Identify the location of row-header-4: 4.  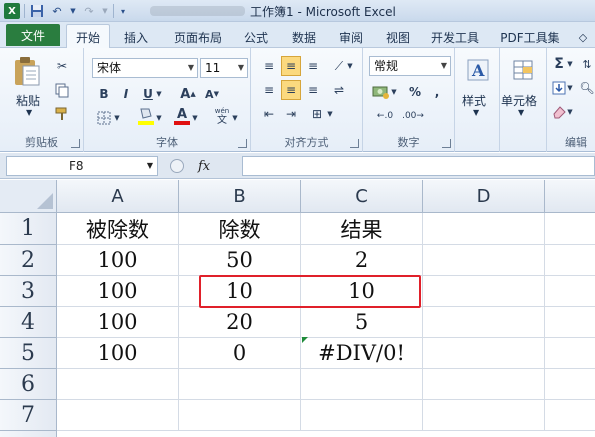
(28, 322).